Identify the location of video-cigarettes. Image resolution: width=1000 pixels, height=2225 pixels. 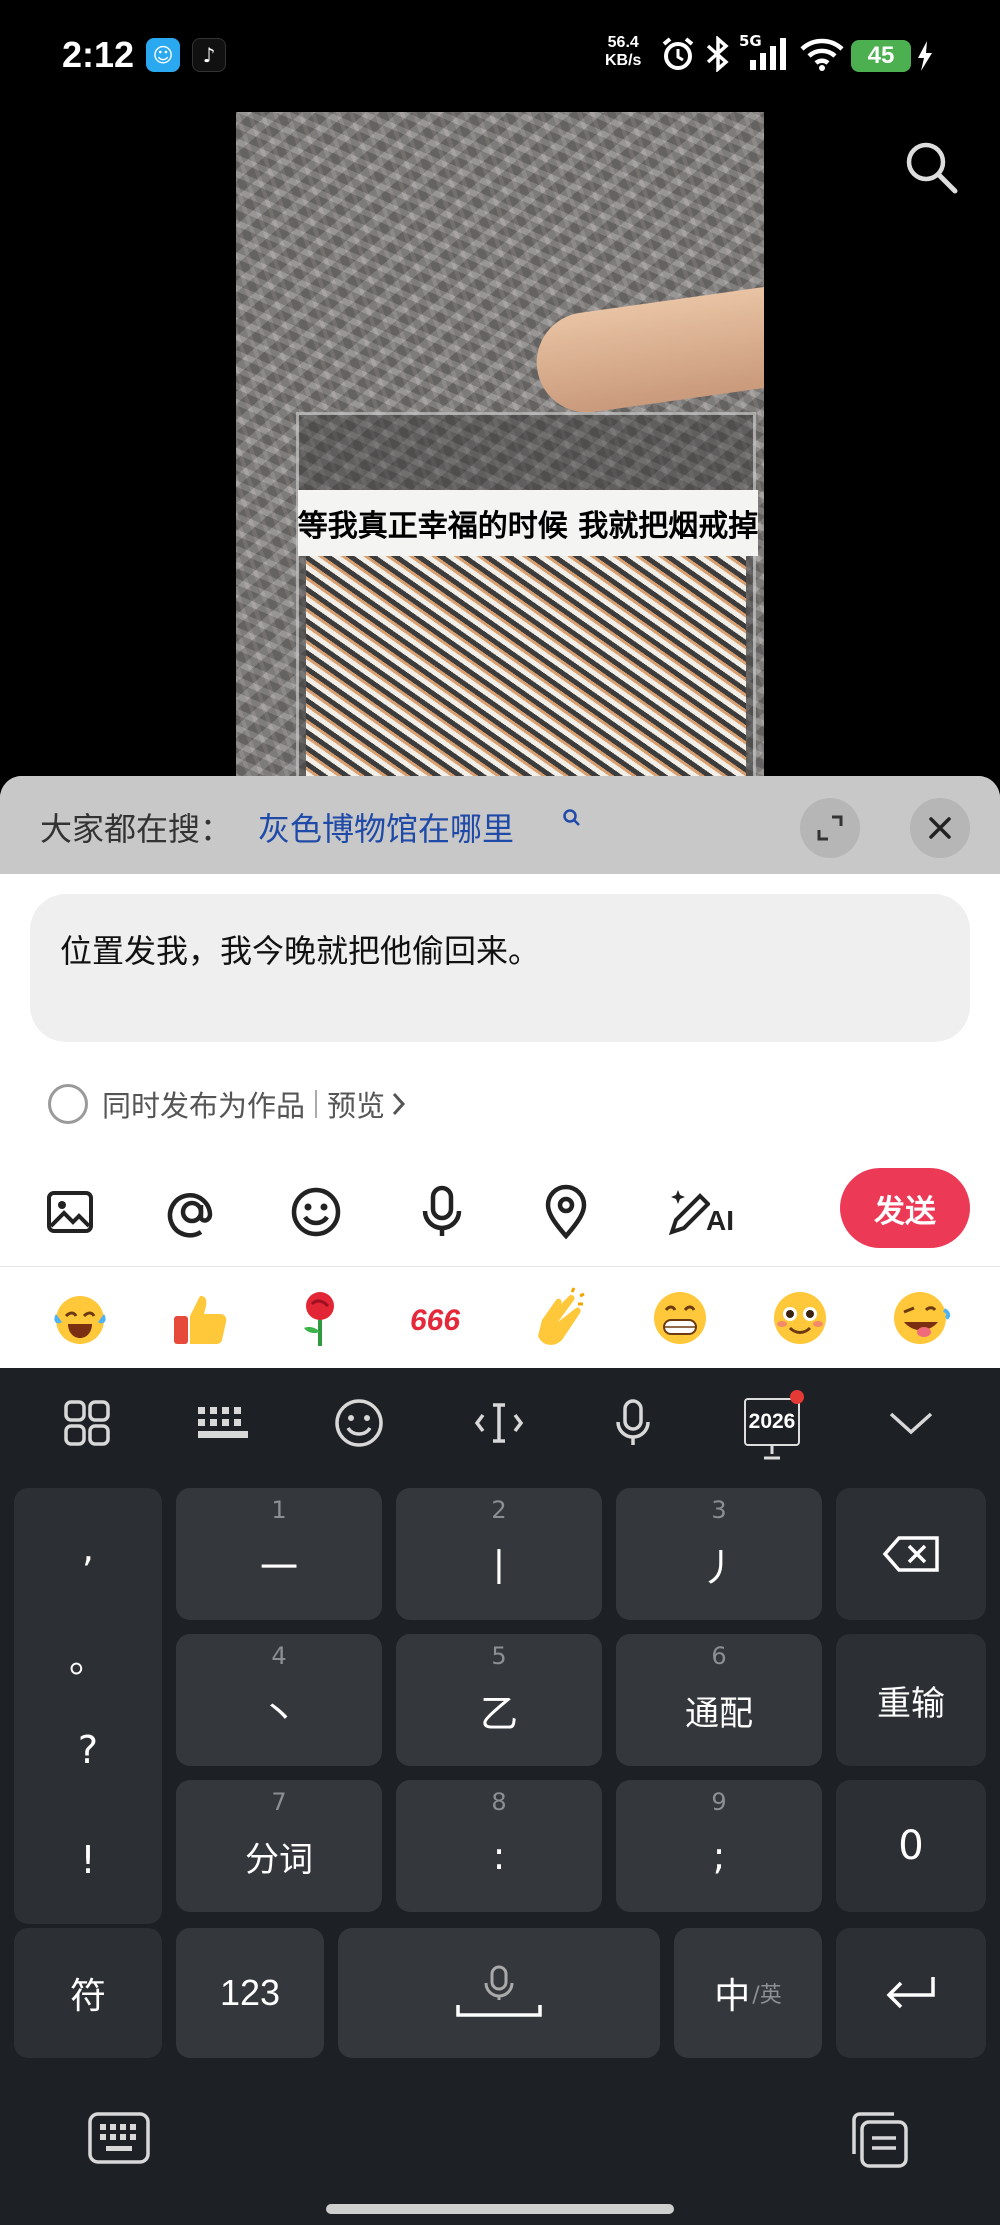
(526, 666).